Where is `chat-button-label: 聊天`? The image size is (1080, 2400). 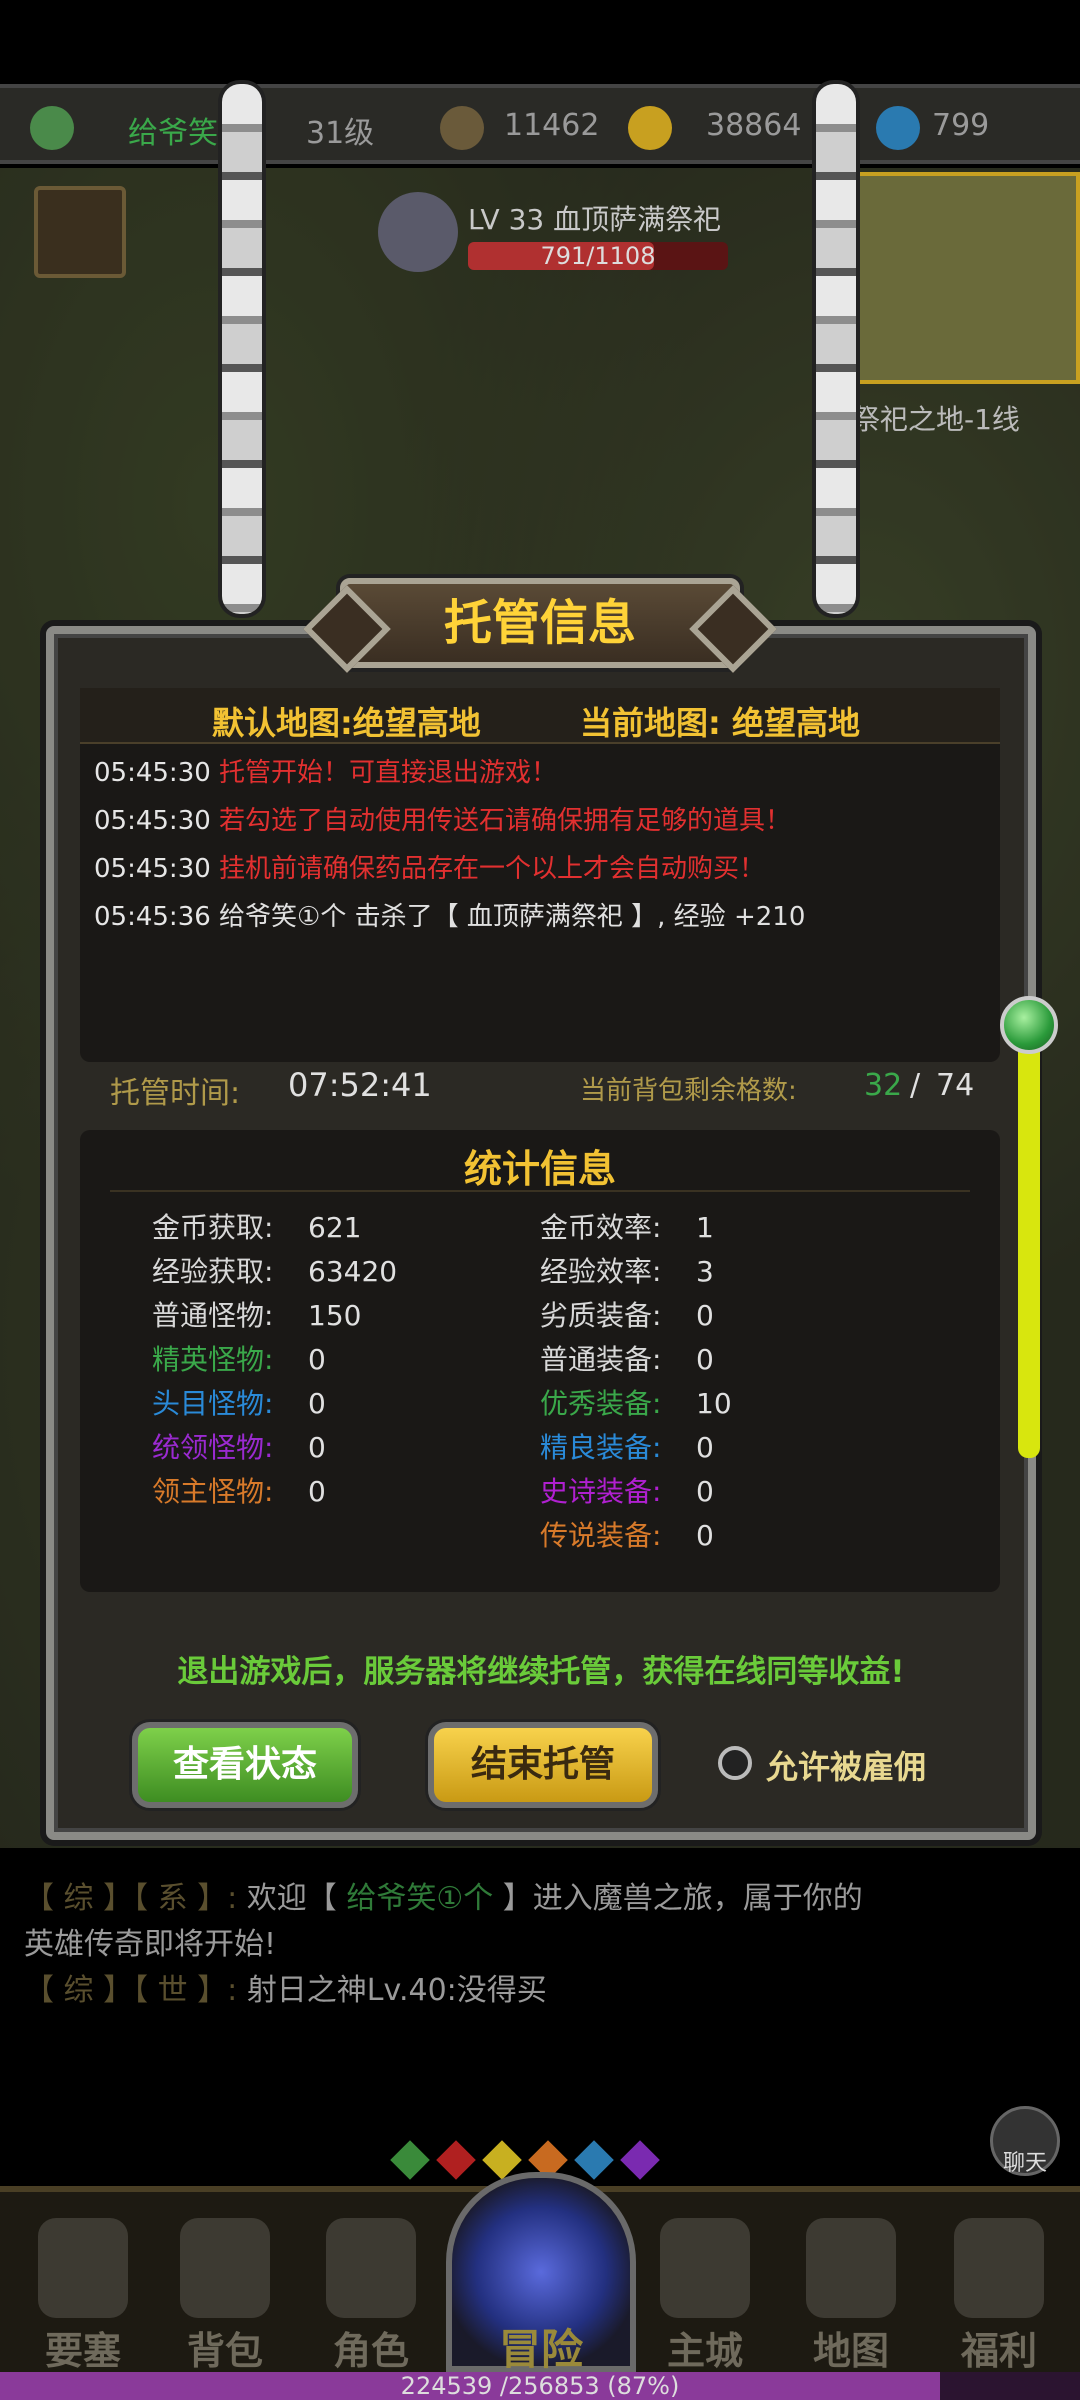
chat-button-label: 聊天 is located at coordinates (1024, 2163).